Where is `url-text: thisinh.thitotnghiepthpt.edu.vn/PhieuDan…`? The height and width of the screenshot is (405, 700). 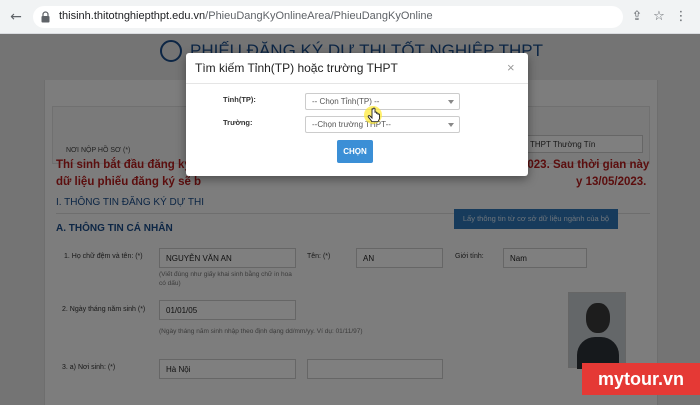 url-text: thisinh.thitotnghiepthpt.edu.vn/PhieuDan… is located at coordinates (246, 16).